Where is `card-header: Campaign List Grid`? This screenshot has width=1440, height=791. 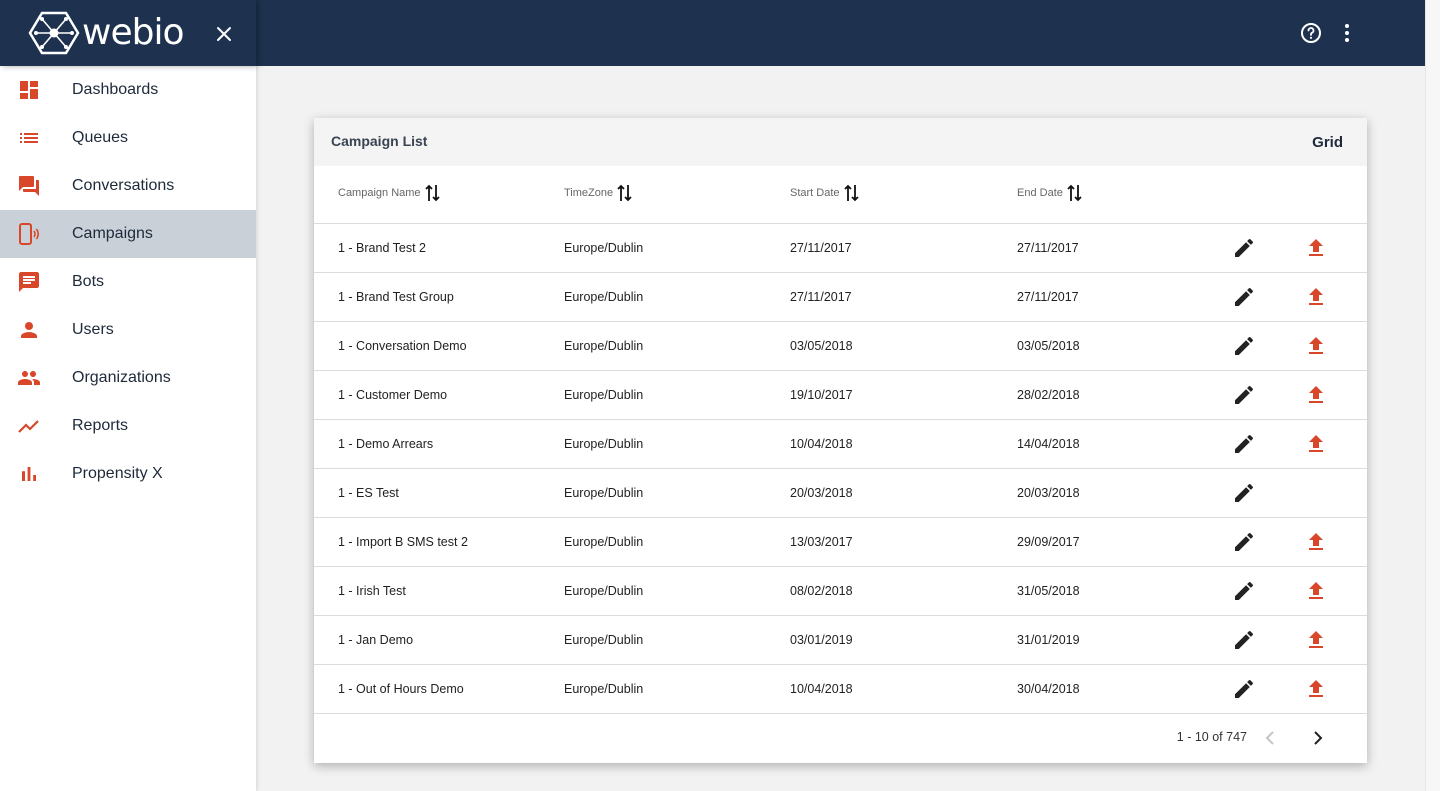 card-header: Campaign List Grid is located at coordinates (840, 142).